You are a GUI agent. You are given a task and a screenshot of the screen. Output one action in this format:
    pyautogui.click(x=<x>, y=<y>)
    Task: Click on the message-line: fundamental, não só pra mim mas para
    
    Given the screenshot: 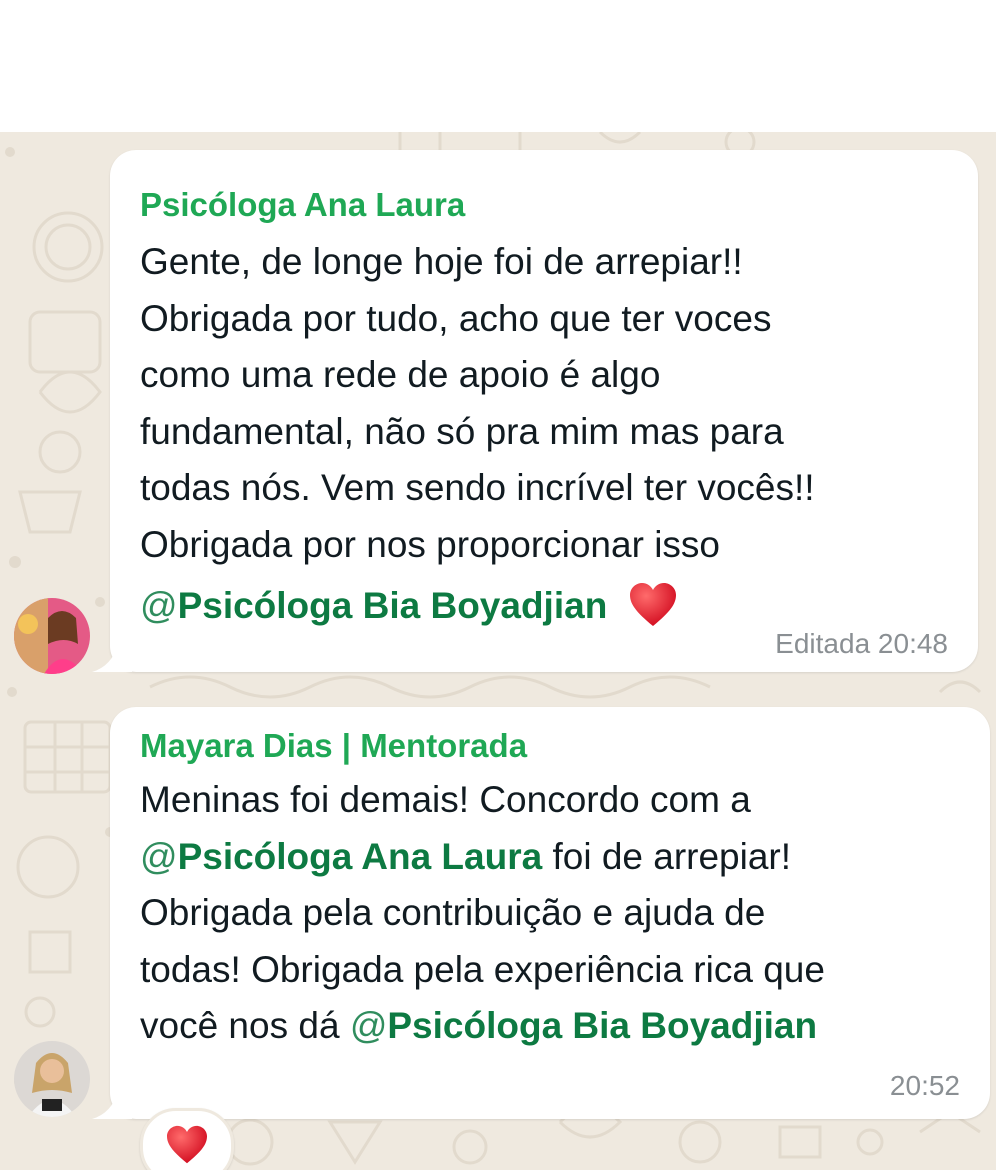 What is the action you would take?
    pyautogui.click(x=462, y=431)
    